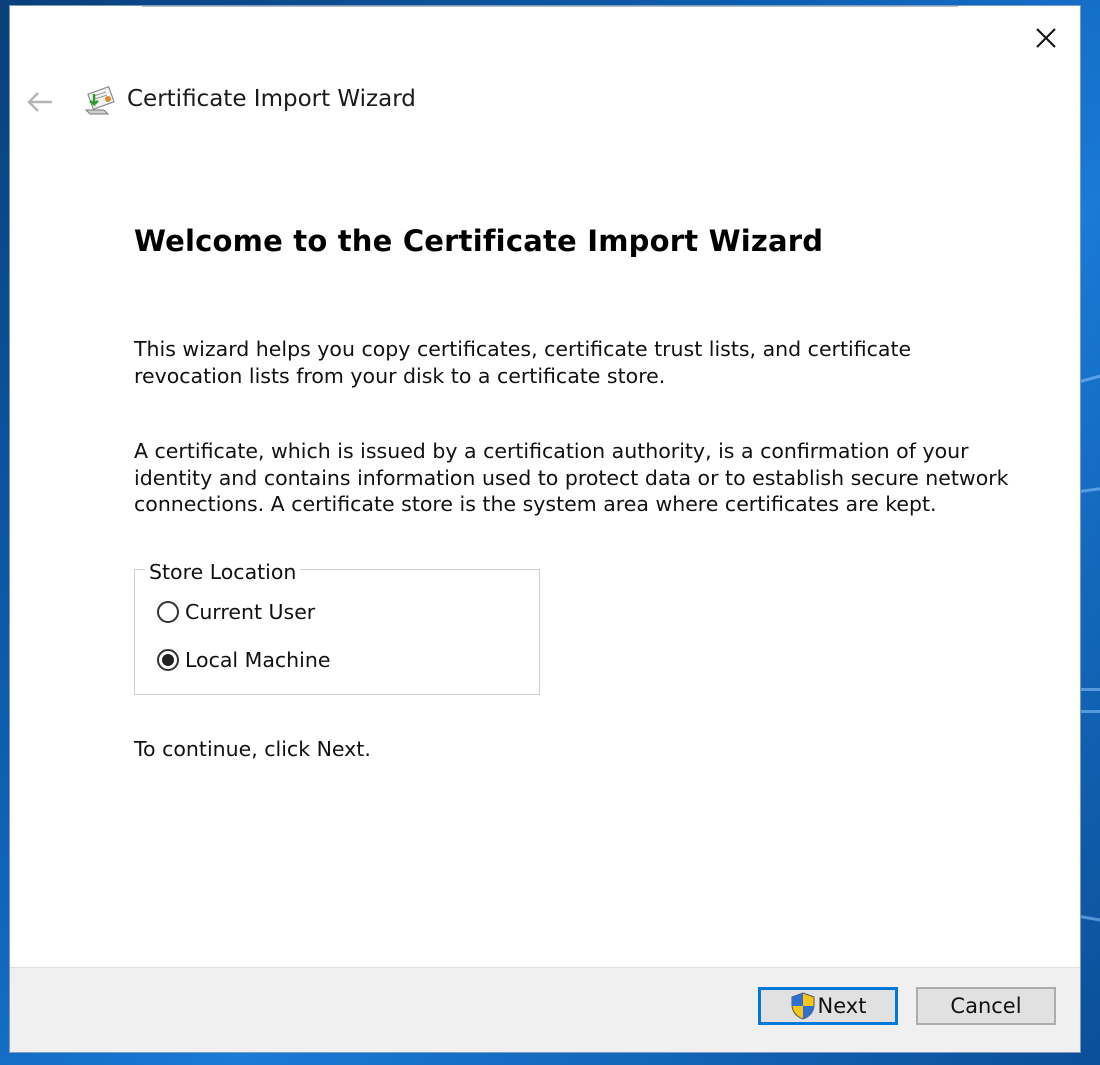 The image size is (1100, 1065). I want to click on close-icon, so click(1046, 38).